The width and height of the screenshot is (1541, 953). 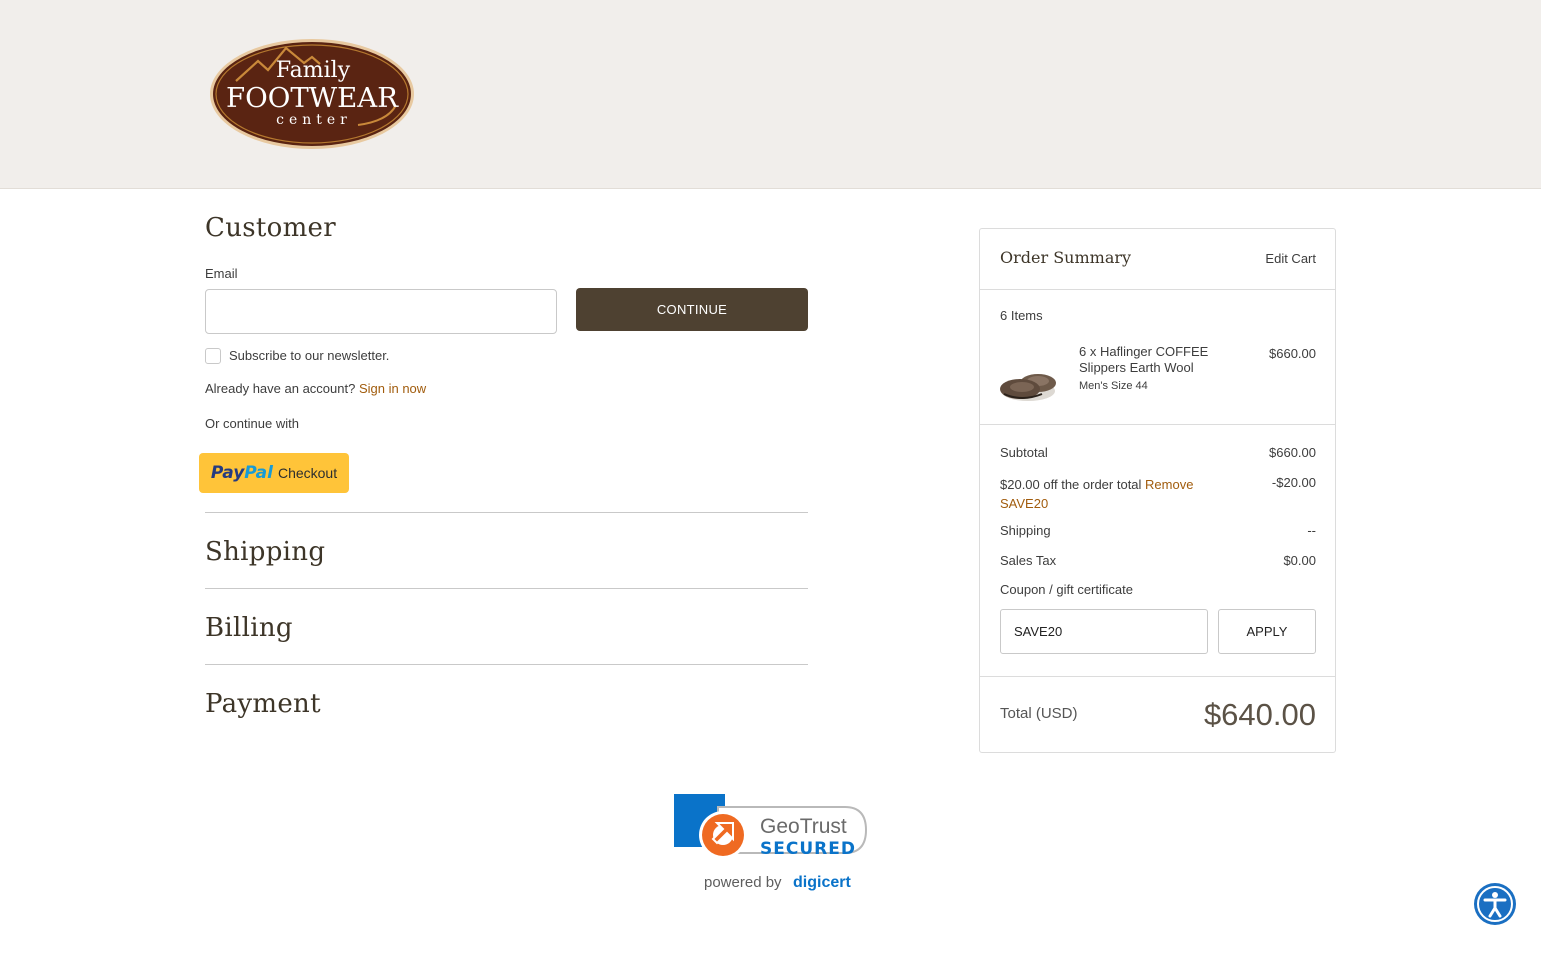 What do you see at coordinates (309, 355) in the screenshot?
I see `newsletter-label: Subscribe to our newsletter.` at bounding box center [309, 355].